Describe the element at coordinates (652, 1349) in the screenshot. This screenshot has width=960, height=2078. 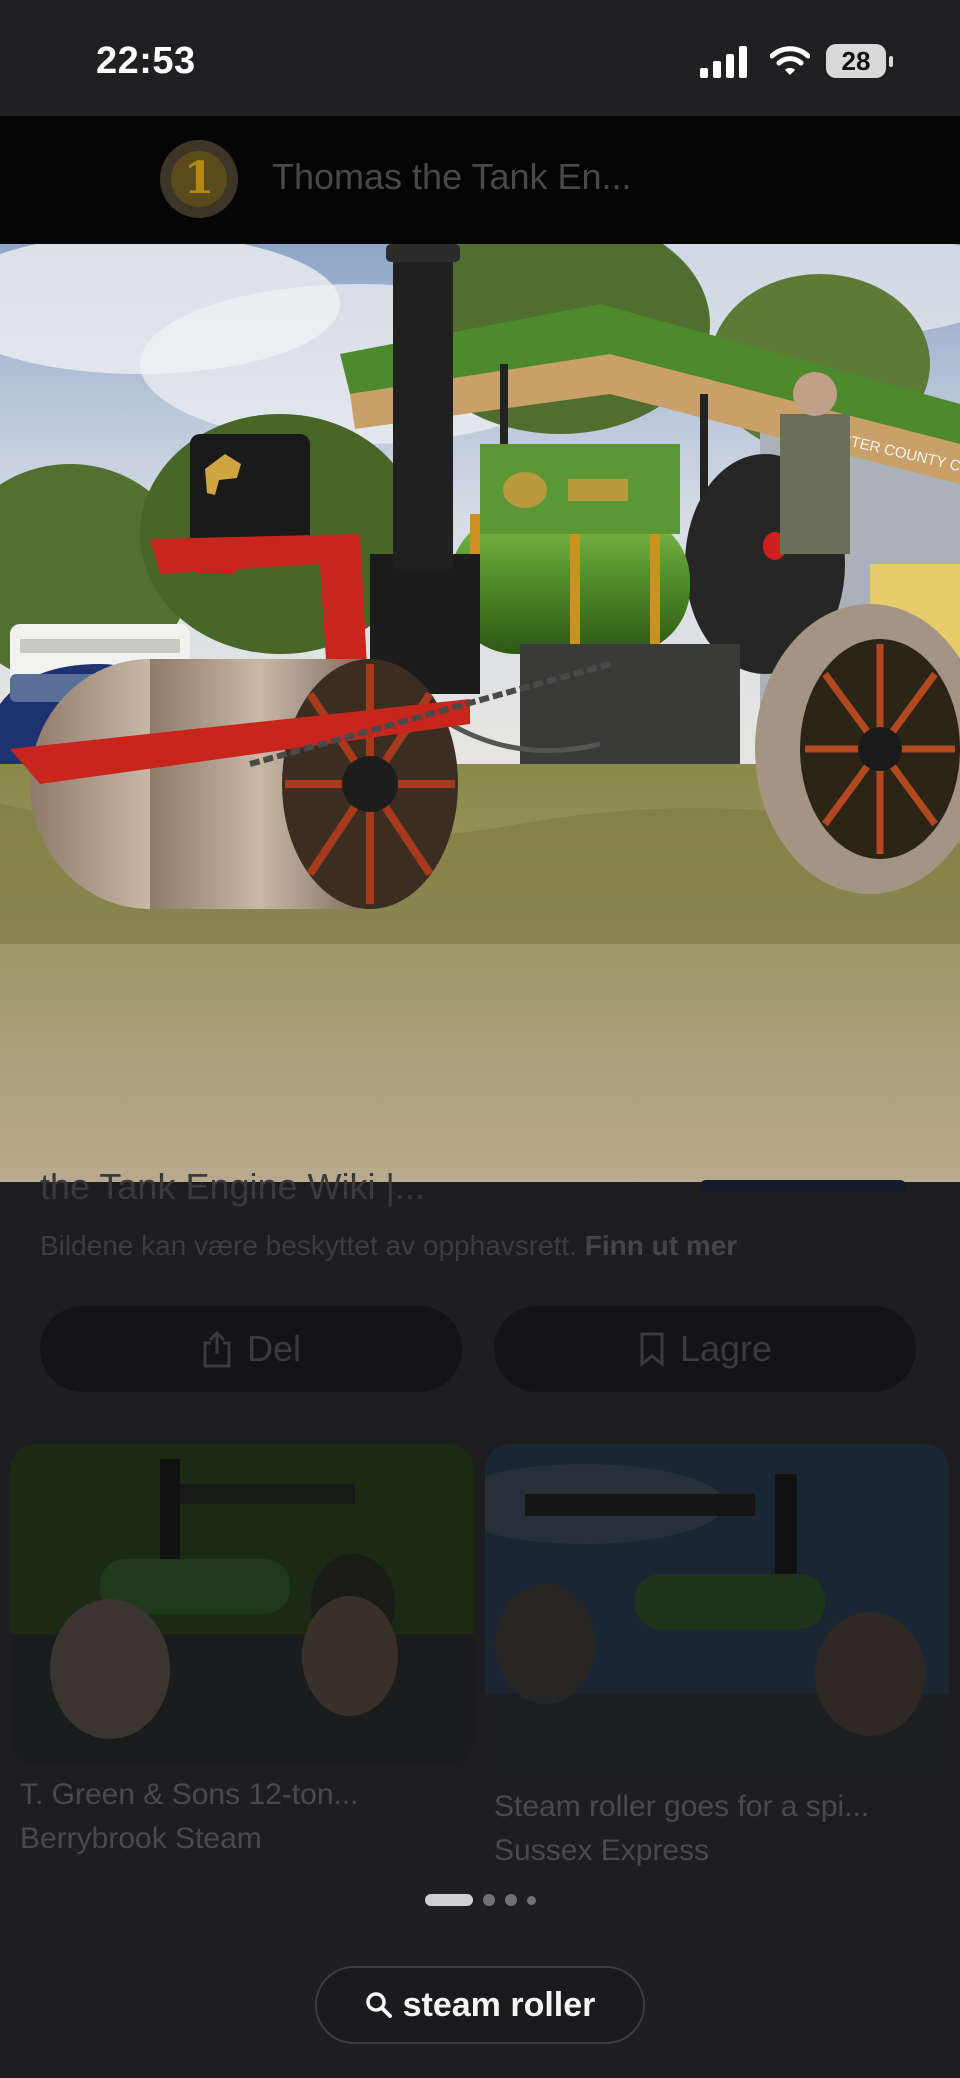
I see `bookmark-icon` at that location.